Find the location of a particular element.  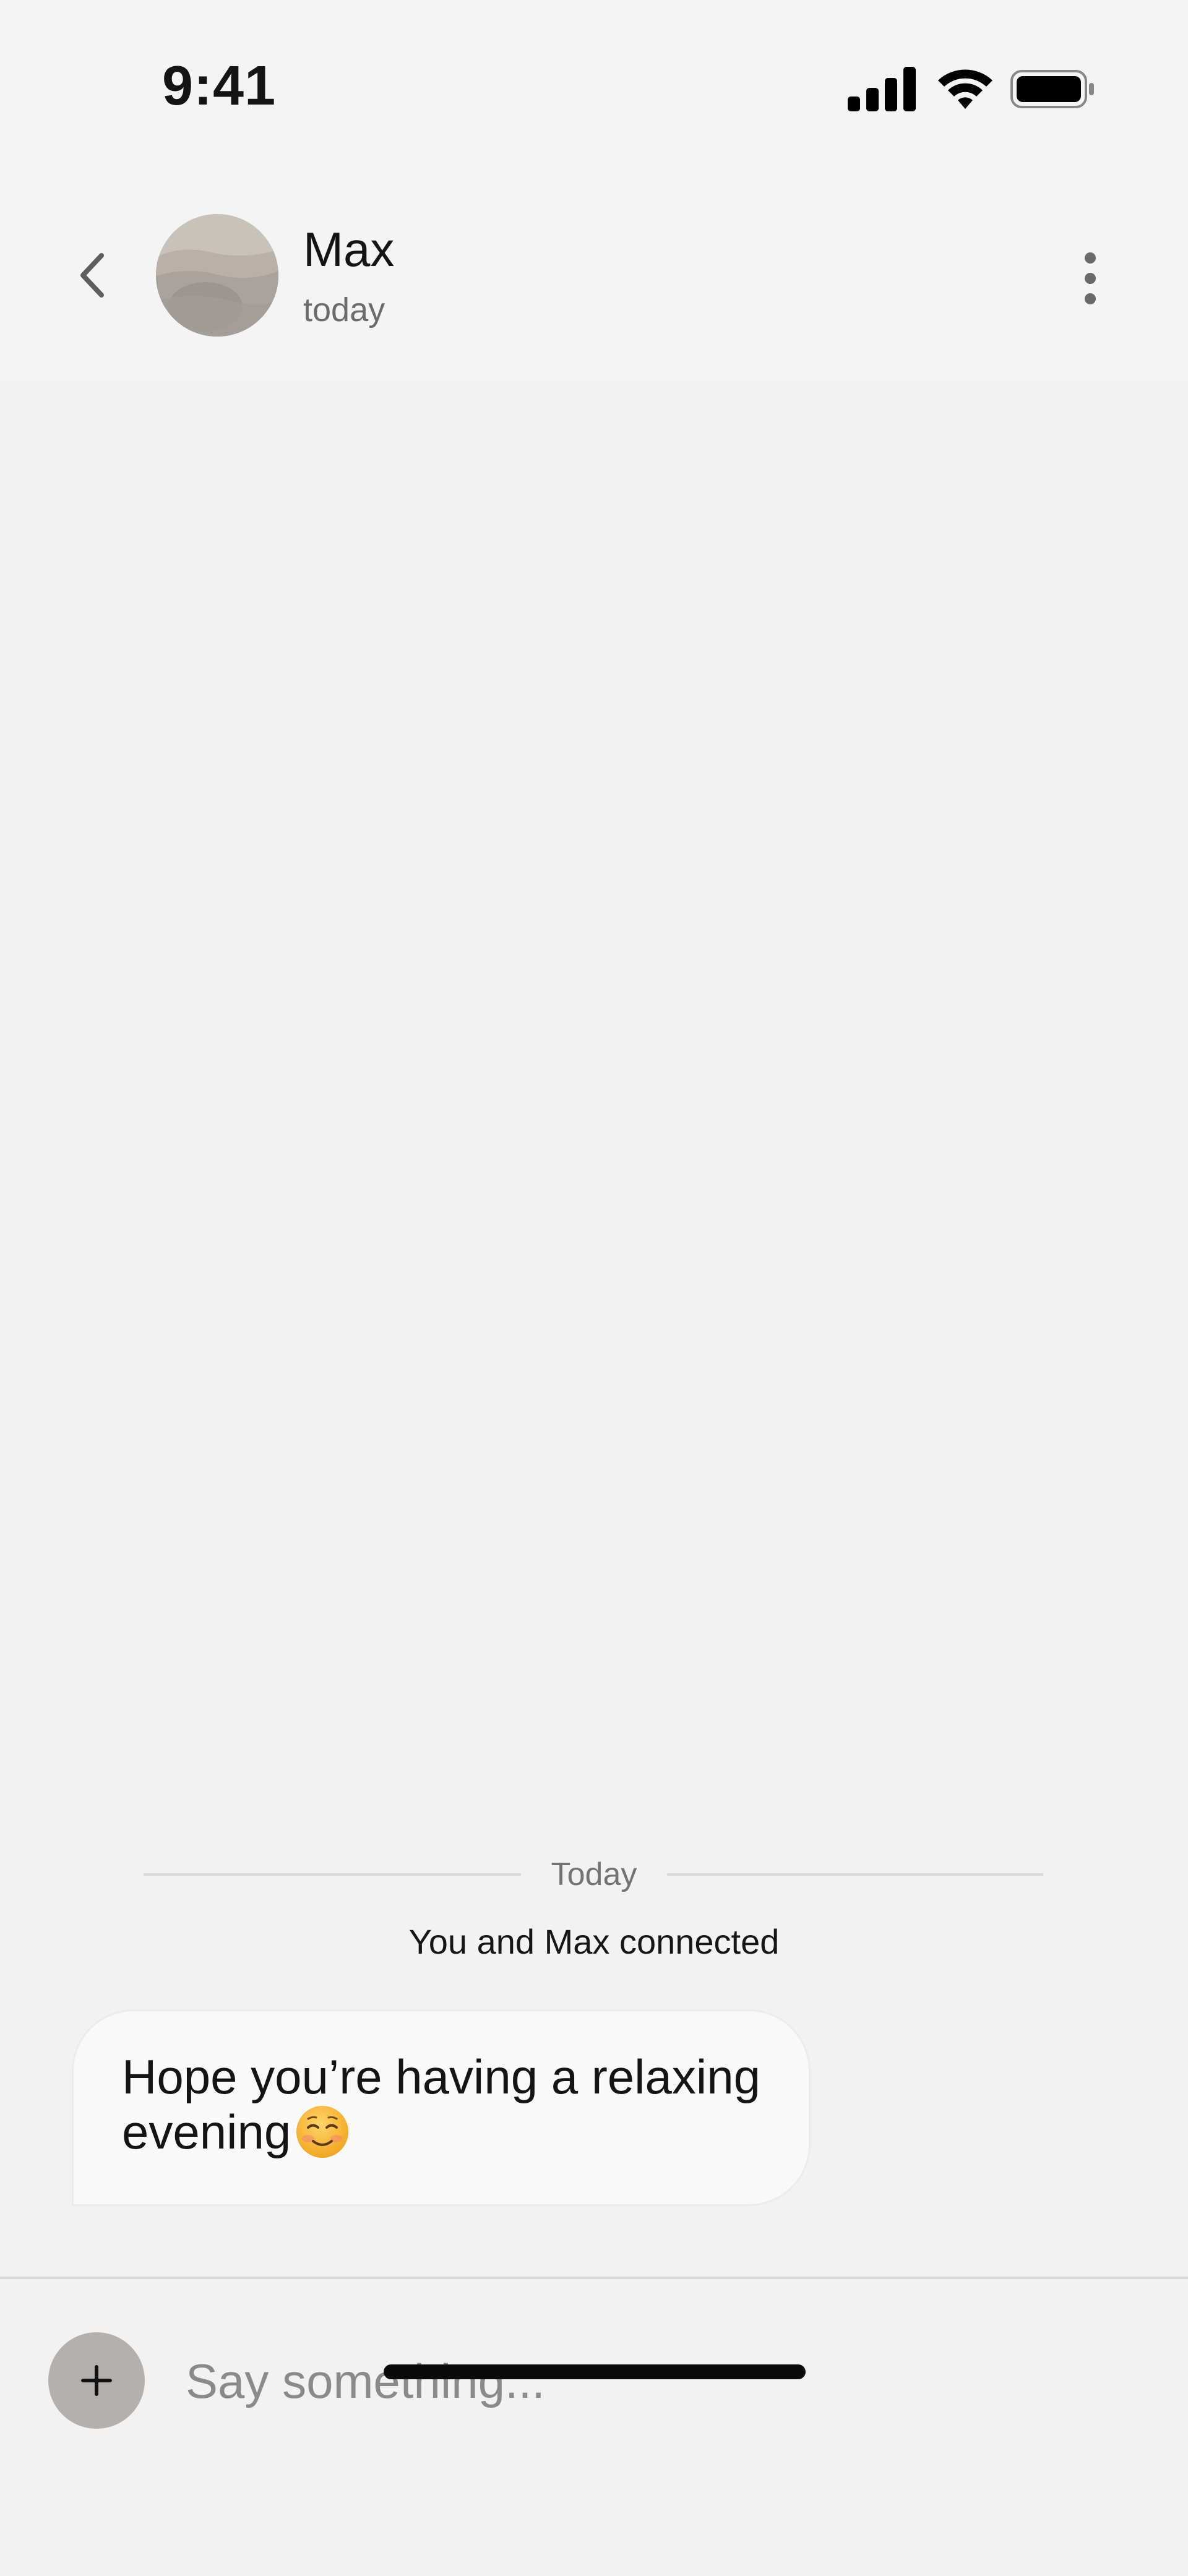

plus-icon is located at coordinates (96, 2380).